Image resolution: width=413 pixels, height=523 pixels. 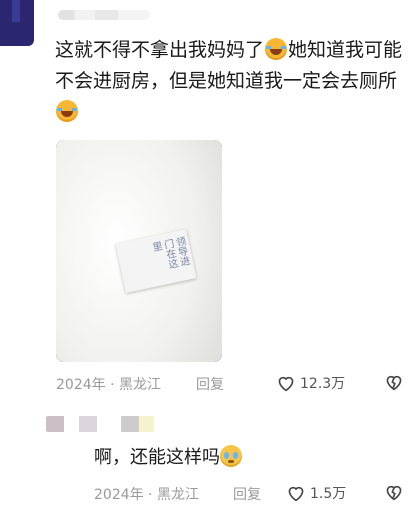 I want to click on comment-reply-button: 回复, so click(x=210, y=384).